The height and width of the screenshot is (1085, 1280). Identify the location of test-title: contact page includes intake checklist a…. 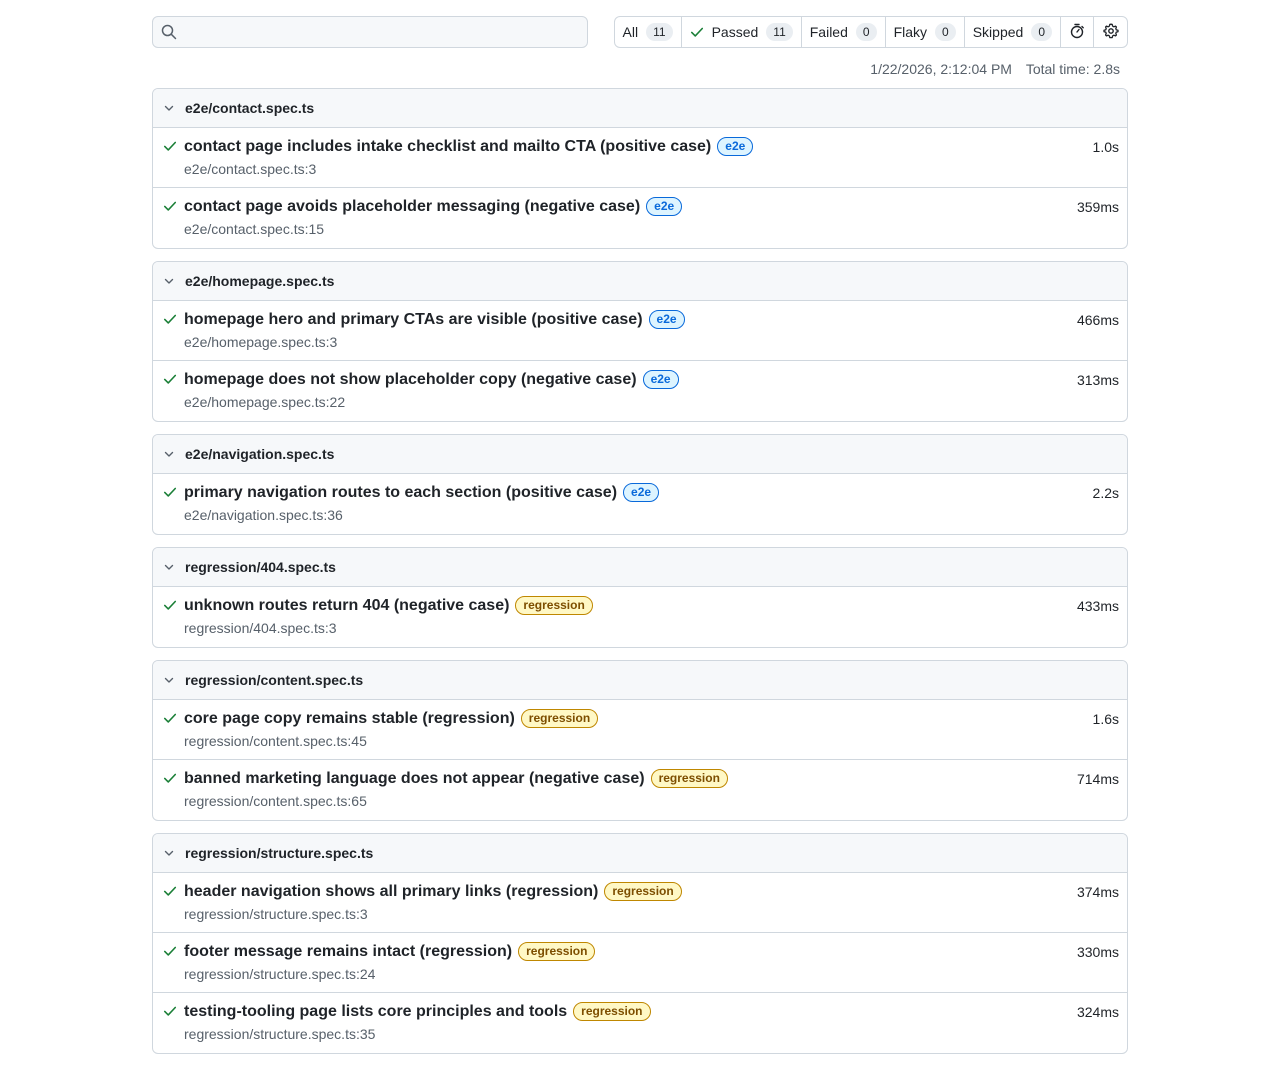
(448, 146).